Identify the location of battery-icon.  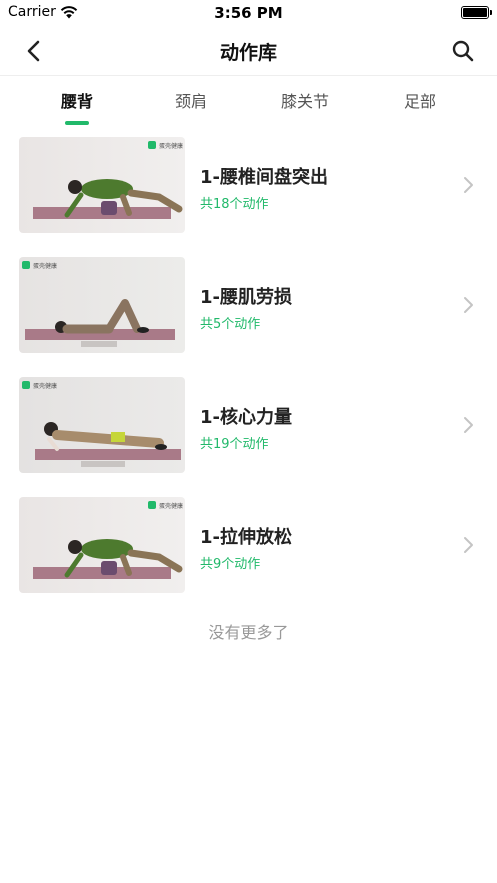
(476, 12).